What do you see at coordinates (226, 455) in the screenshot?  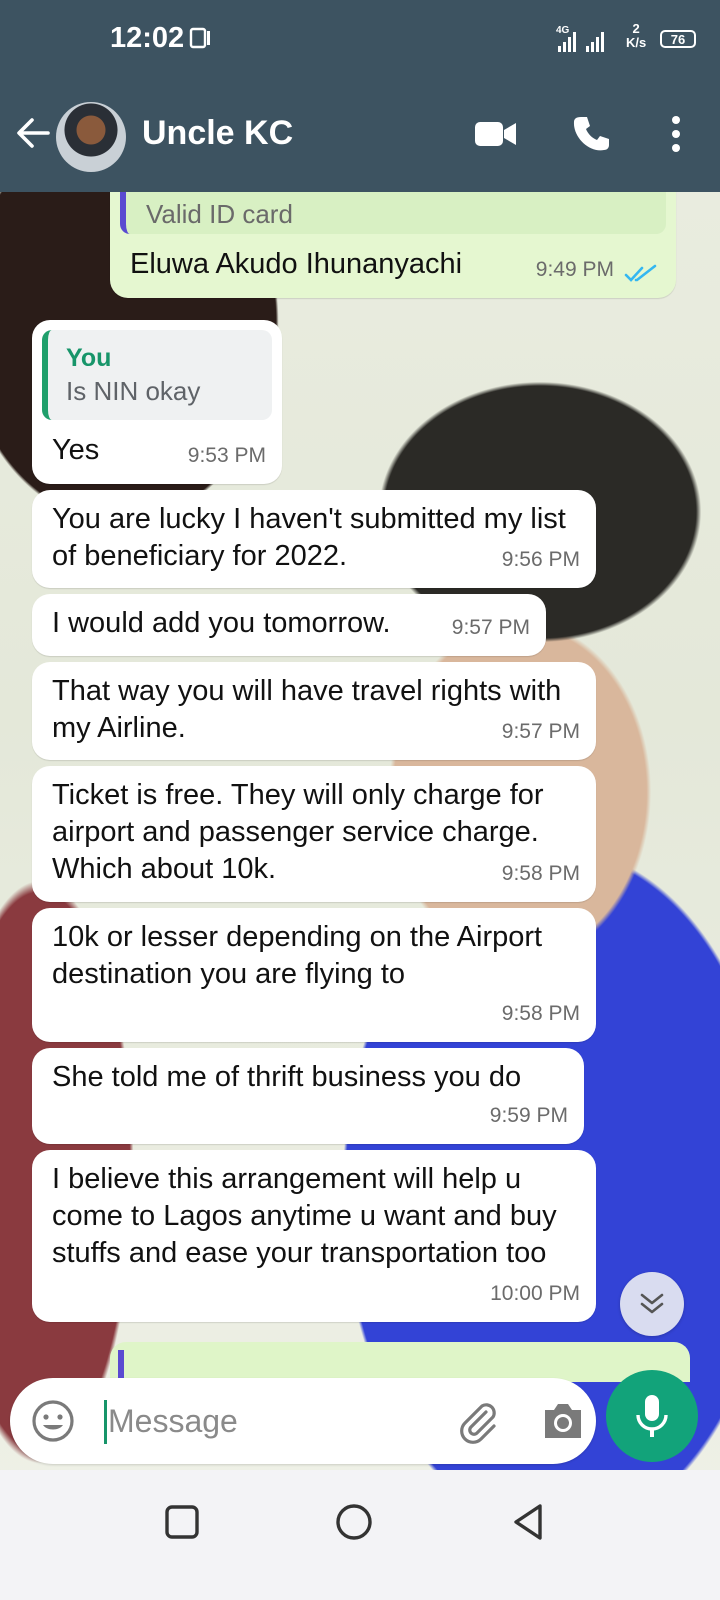 I see `message-time: 9:53 PM` at bounding box center [226, 455].